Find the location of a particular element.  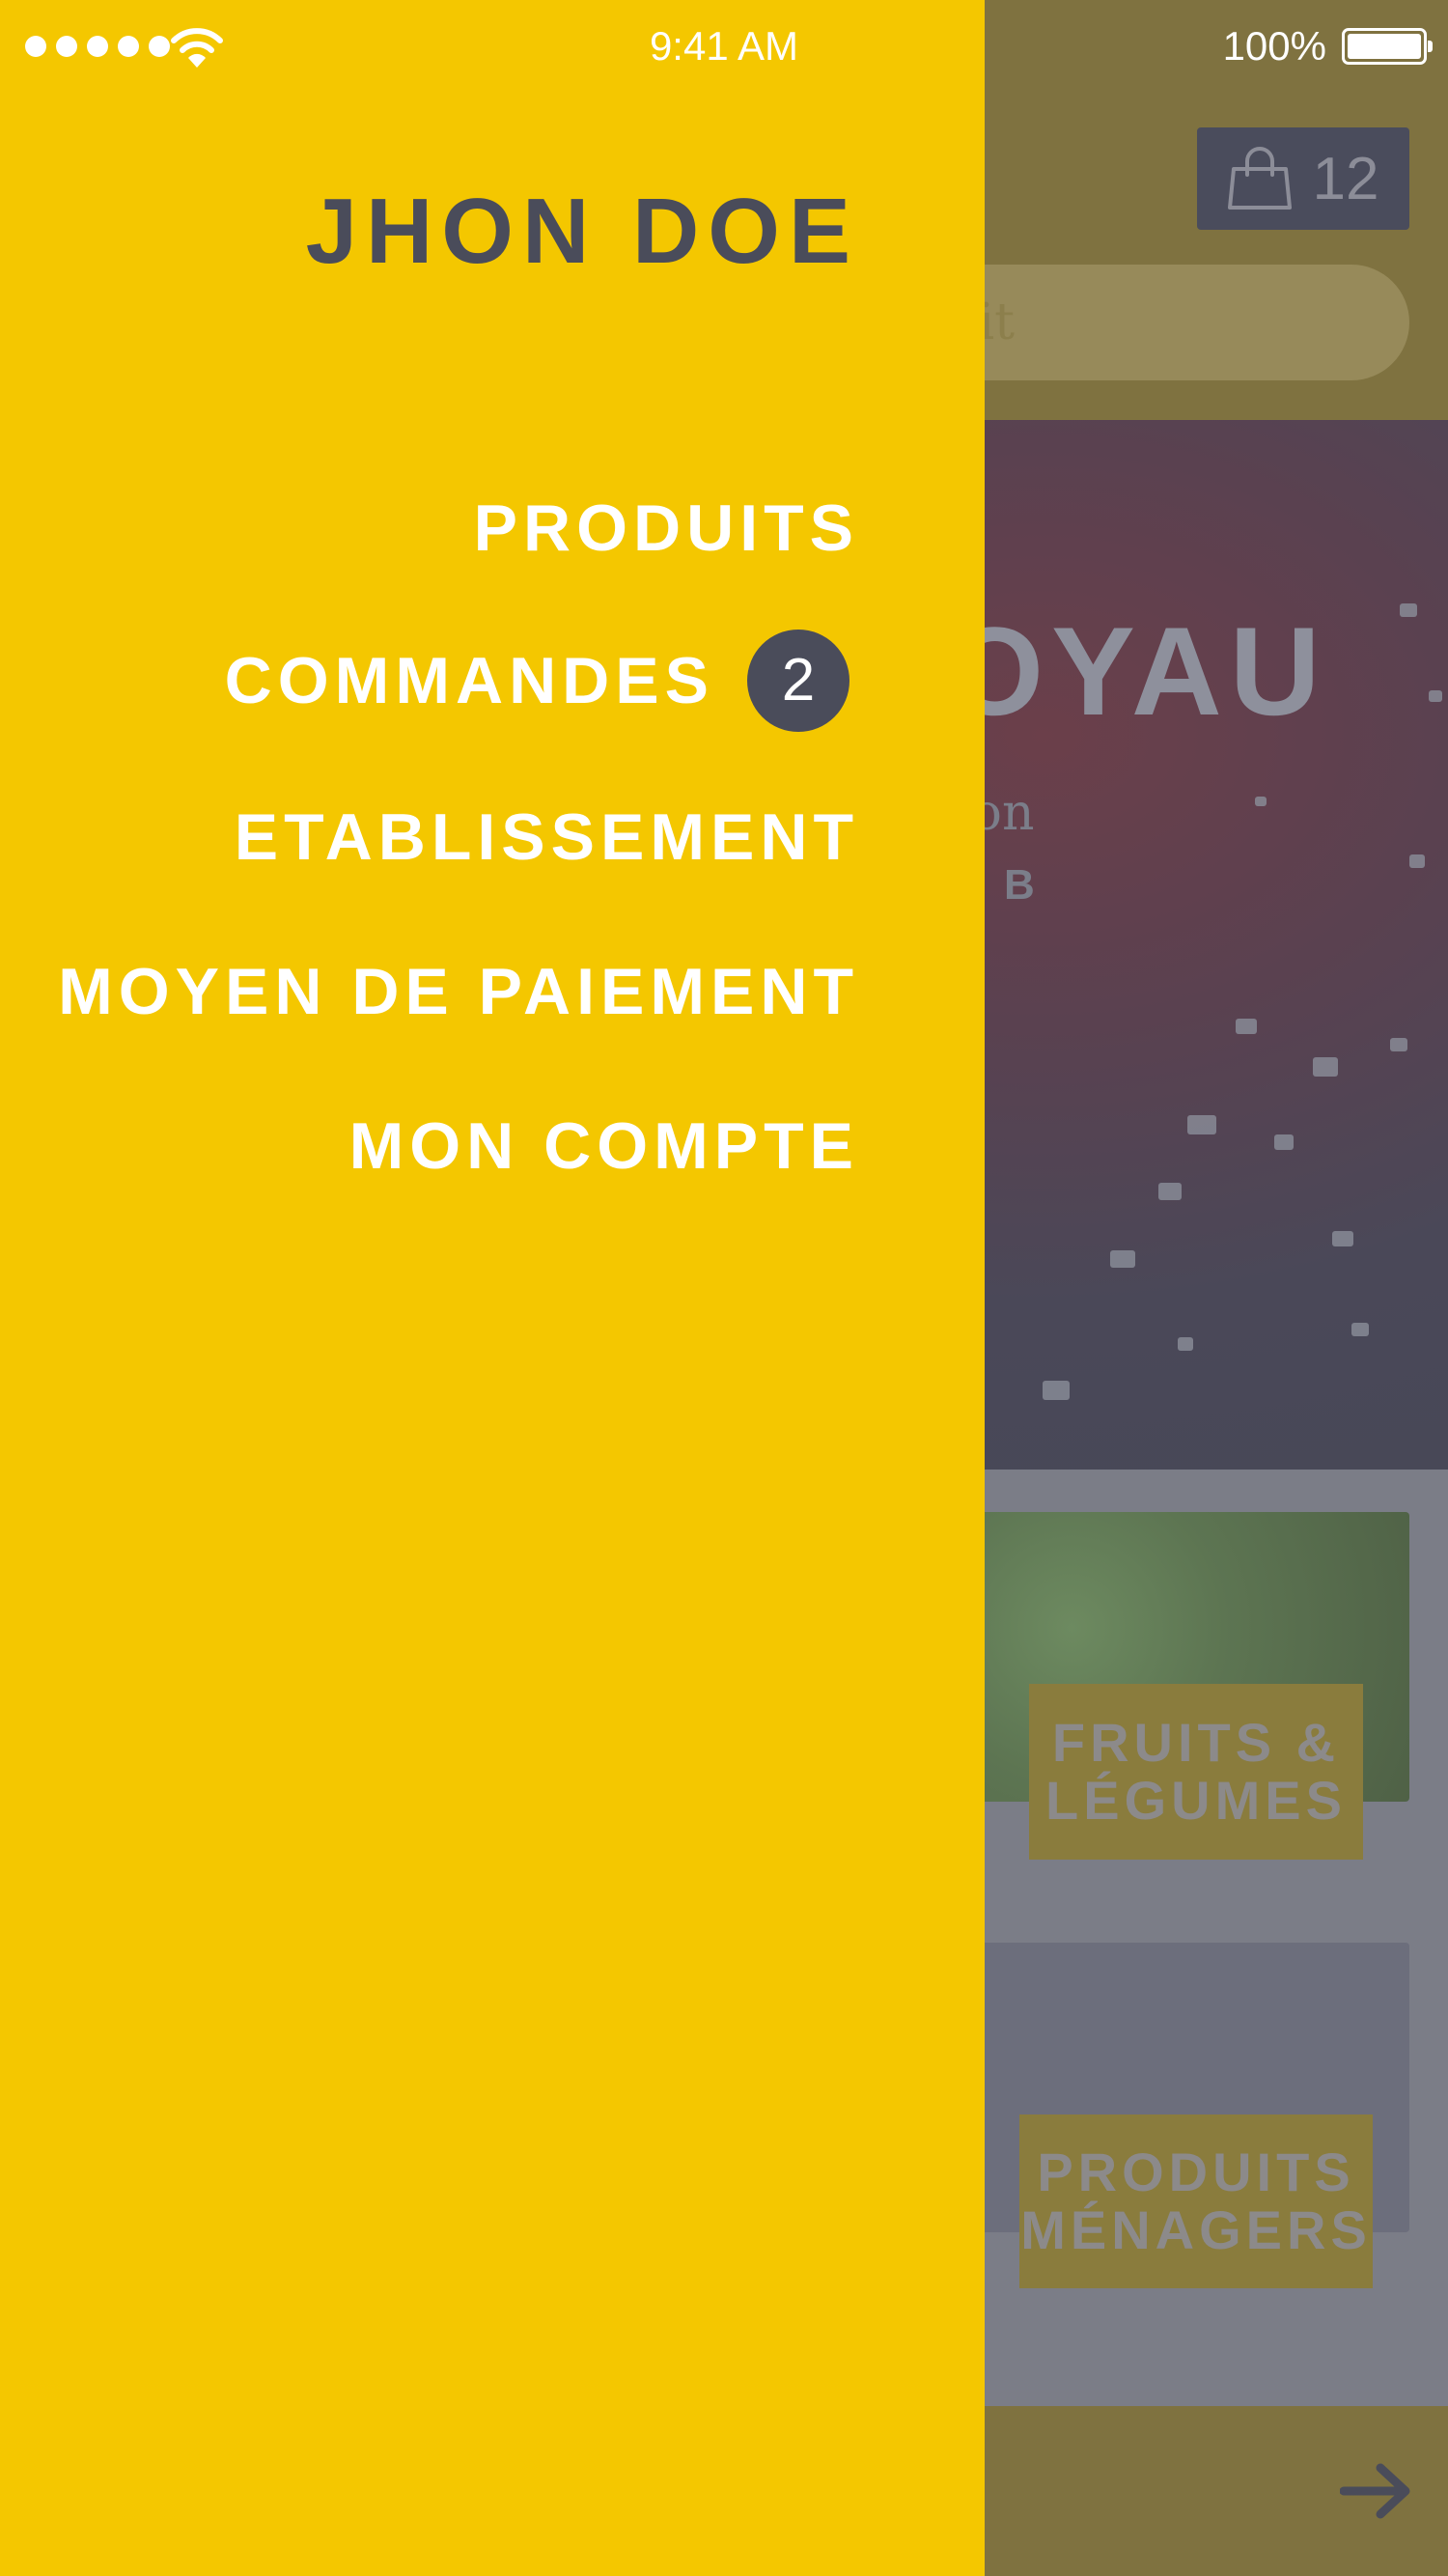

menu-item-label: PRODUITS is located at coordinates (666, 528).